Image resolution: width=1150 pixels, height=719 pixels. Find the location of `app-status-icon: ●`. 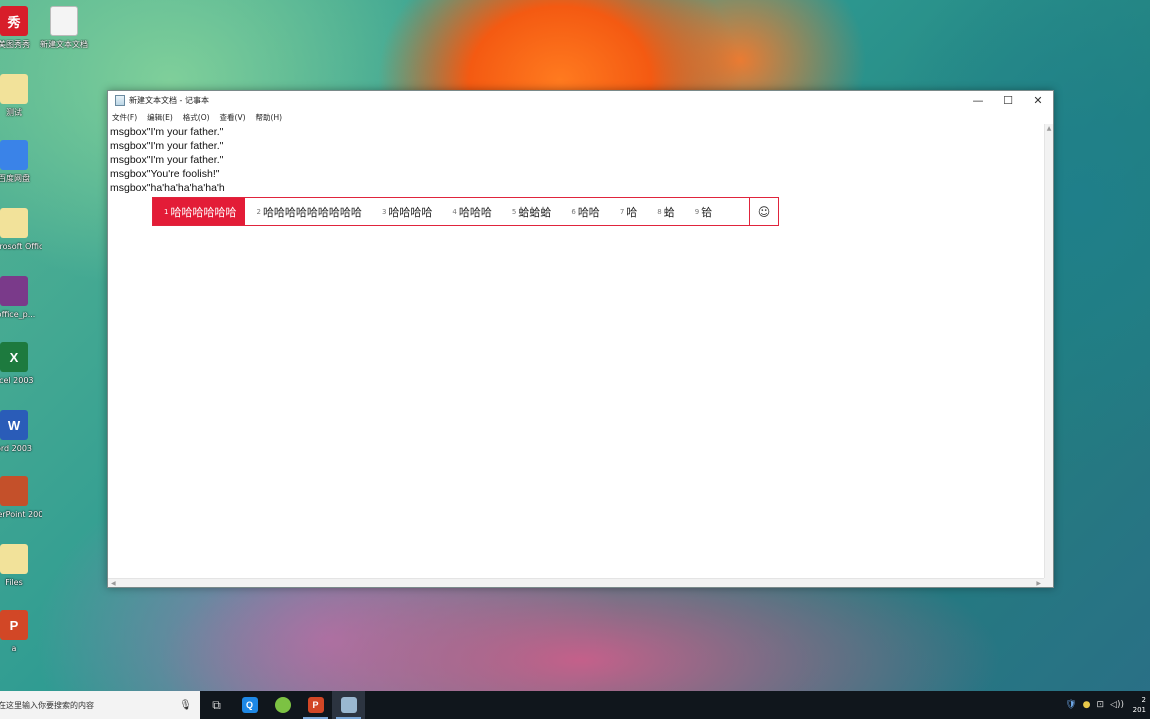

app-status-icon: ● is located at coordinates (1087, 705).